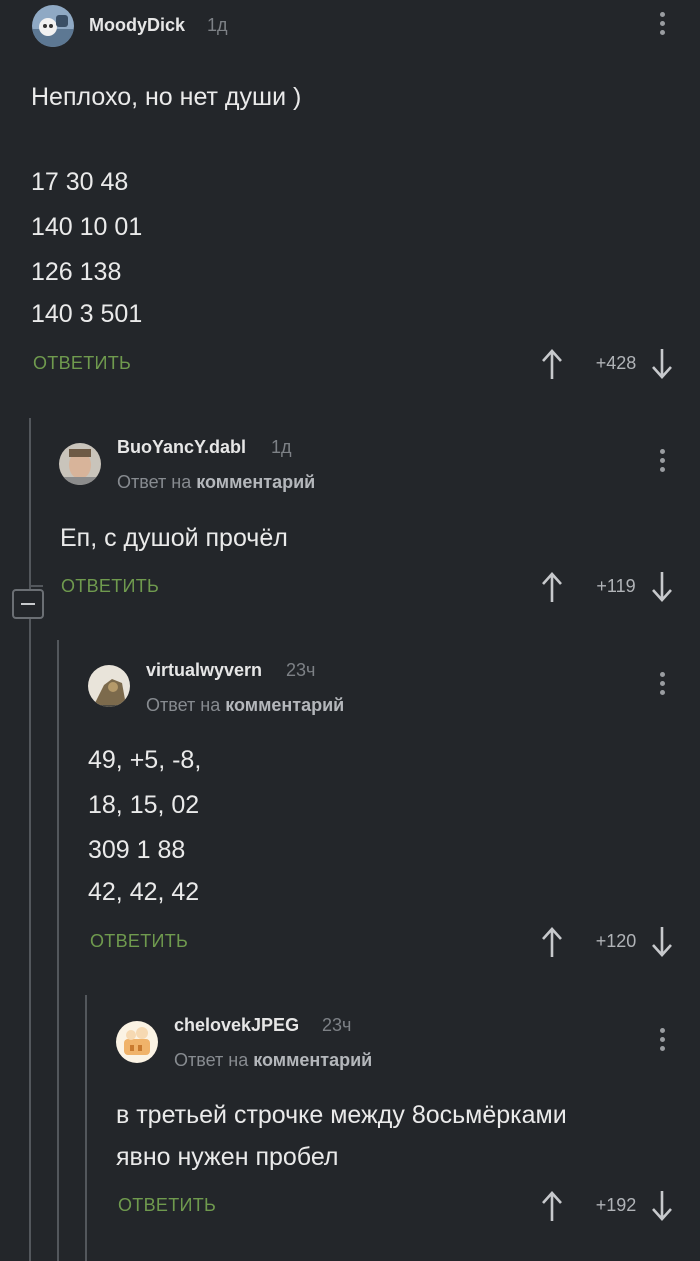  I want to click on vote-score: +120, so click(616, 941).